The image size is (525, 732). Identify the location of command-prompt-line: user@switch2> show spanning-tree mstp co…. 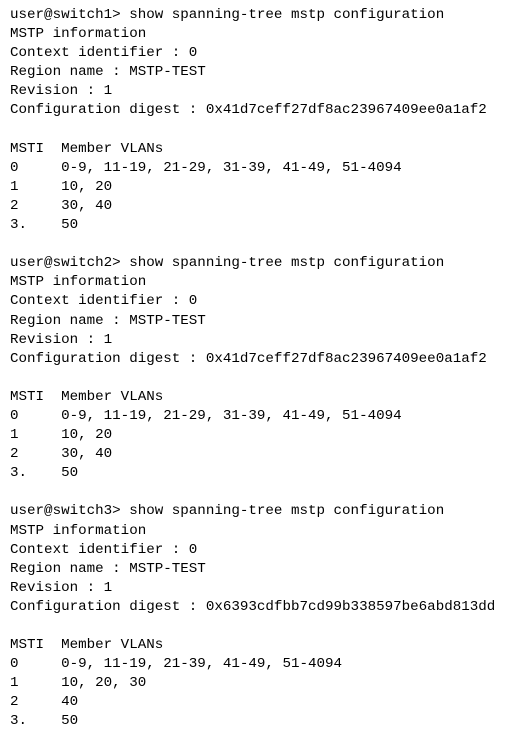
(227, 263).